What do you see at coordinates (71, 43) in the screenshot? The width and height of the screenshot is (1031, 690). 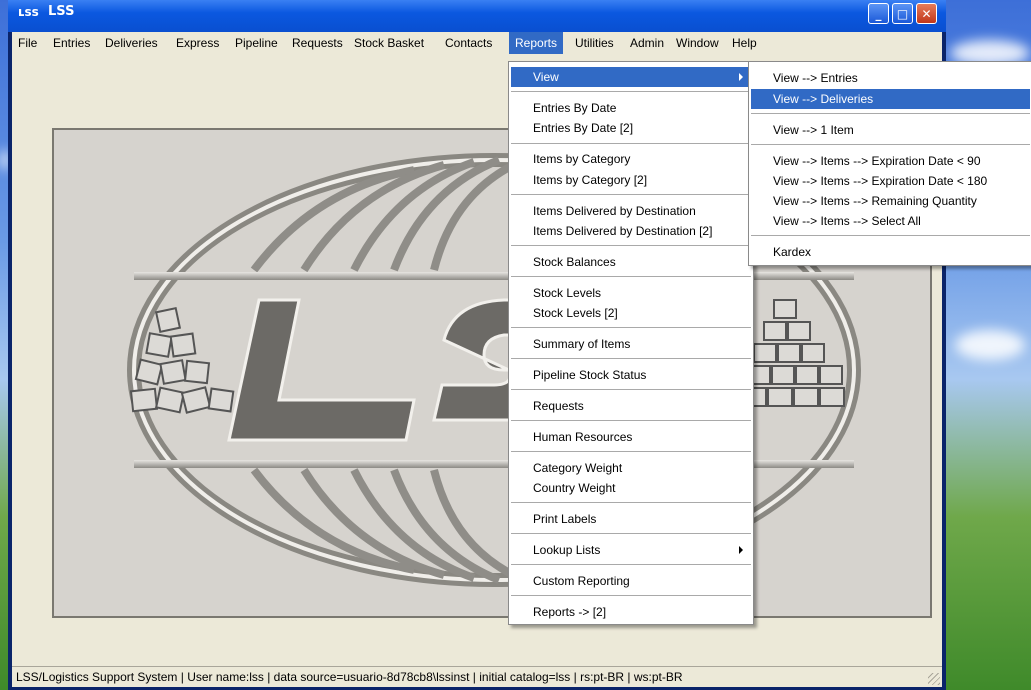 I see `menu-entries: Entries` at bounding box center [71, 43].